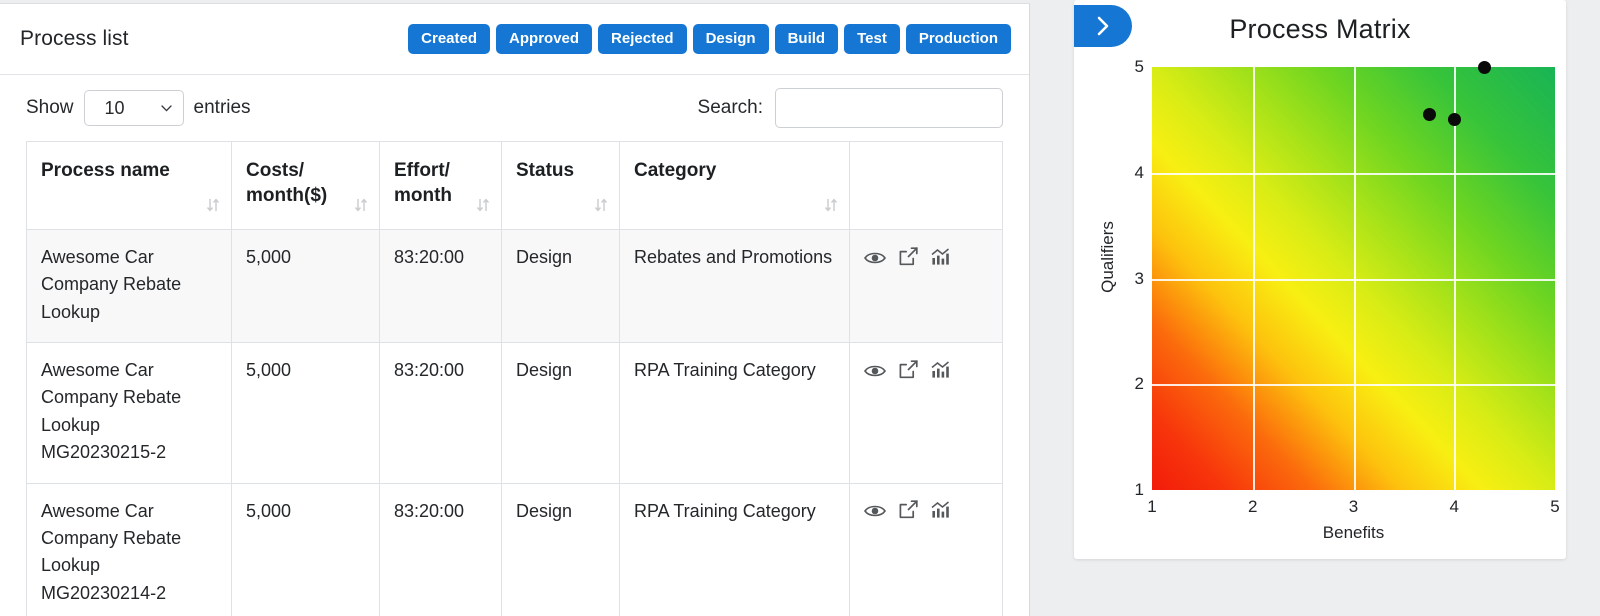  I want to click on chevron-right-icon, so click(1103, 26).